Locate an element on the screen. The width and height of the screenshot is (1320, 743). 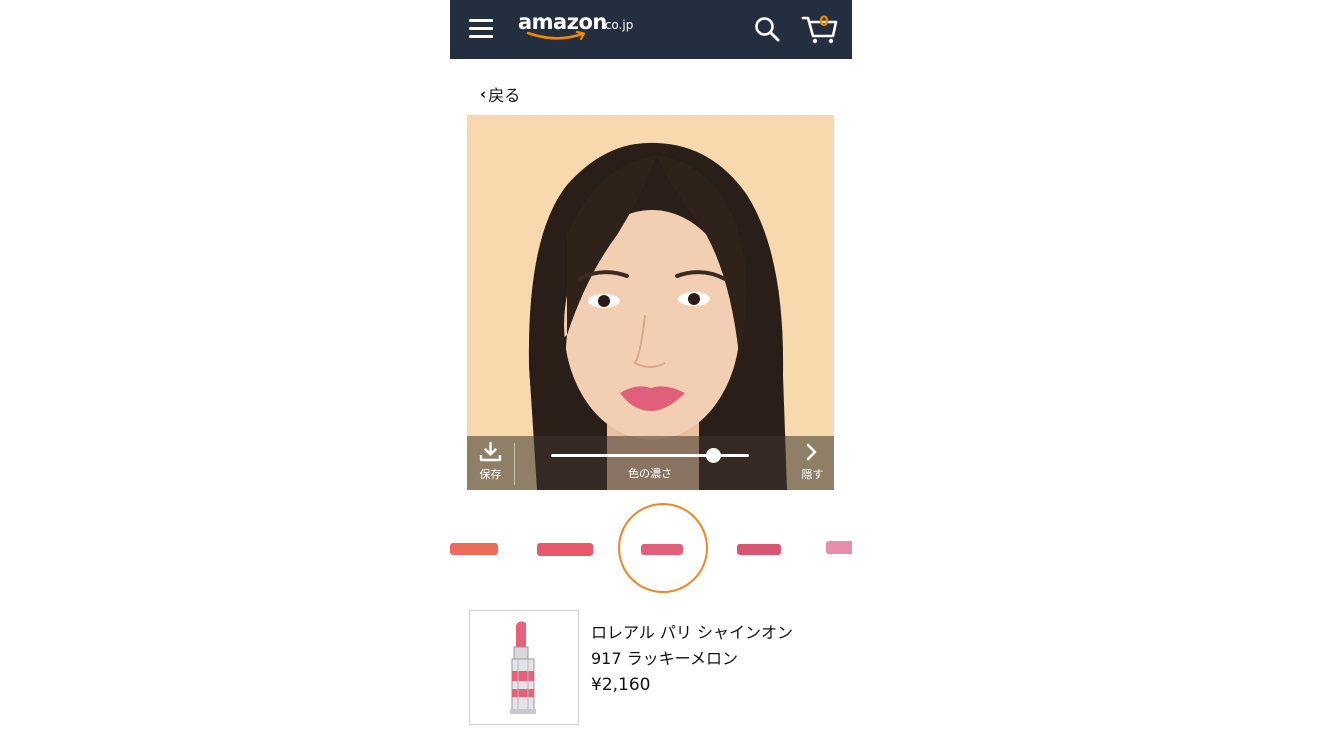
model-face-image is located at coordinates (657, 316).